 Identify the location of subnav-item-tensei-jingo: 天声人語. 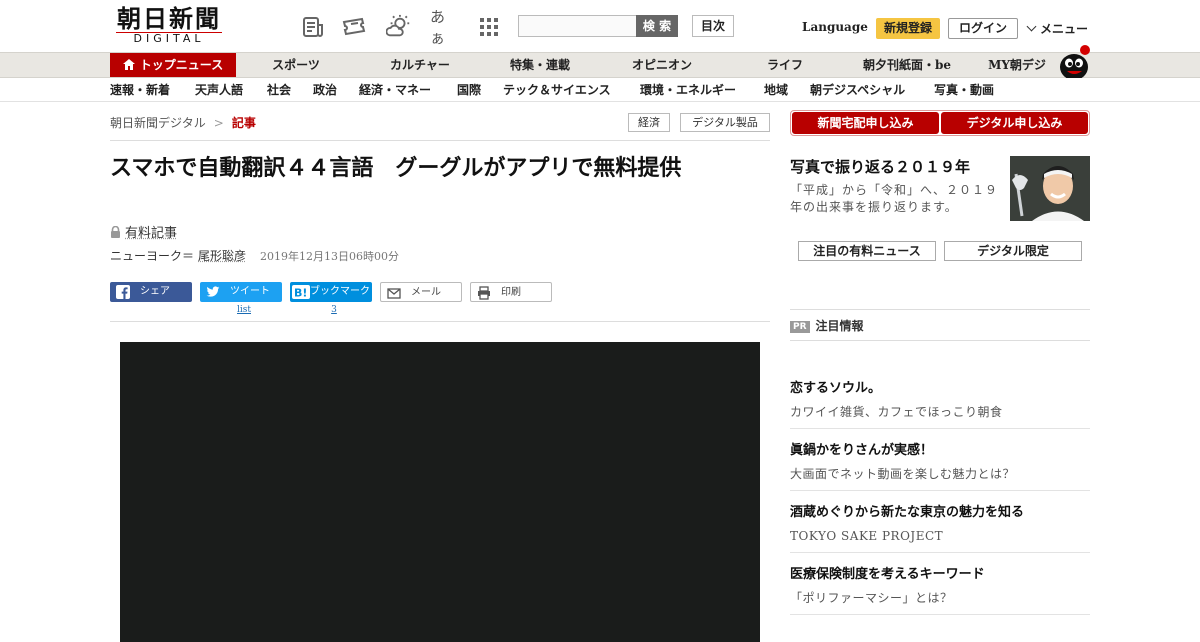
(219, 89).